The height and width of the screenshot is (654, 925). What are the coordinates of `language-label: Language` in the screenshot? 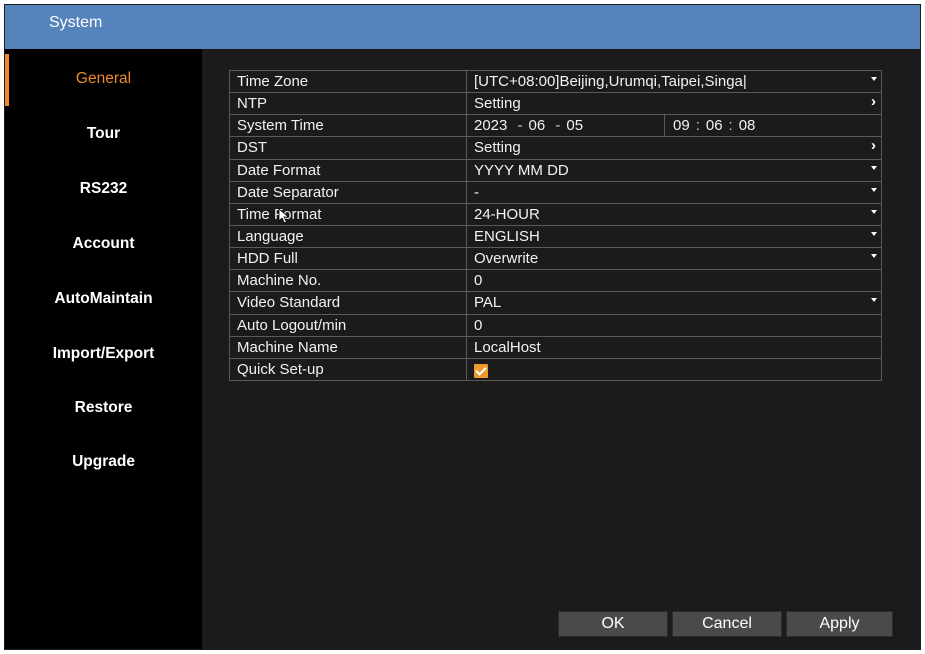 It's located at (348, 236).